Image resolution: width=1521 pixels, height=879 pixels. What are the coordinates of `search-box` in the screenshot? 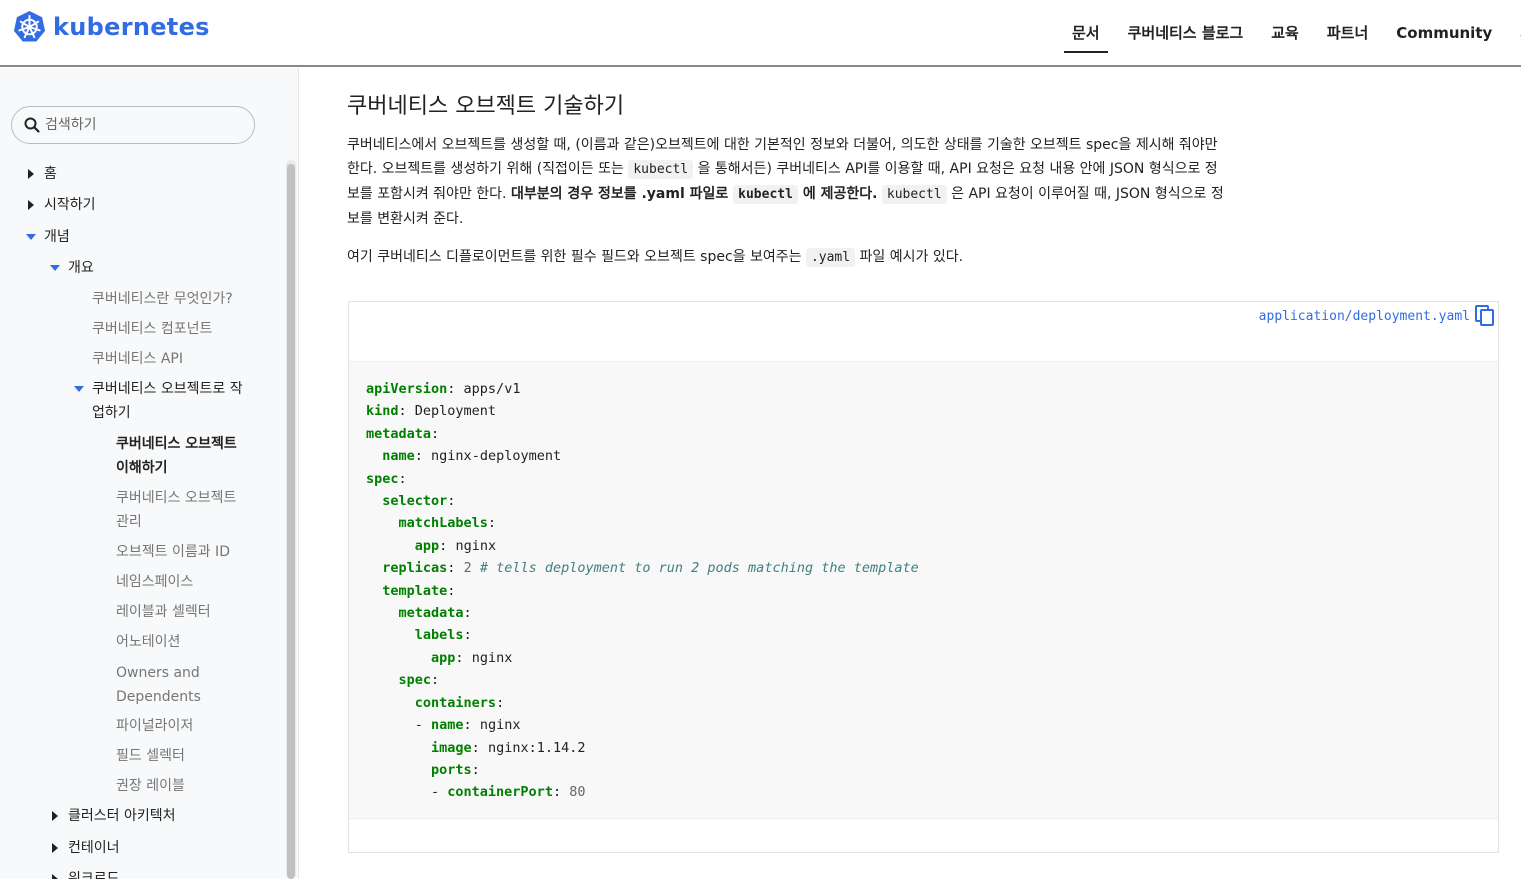 It's located at (133, 125).